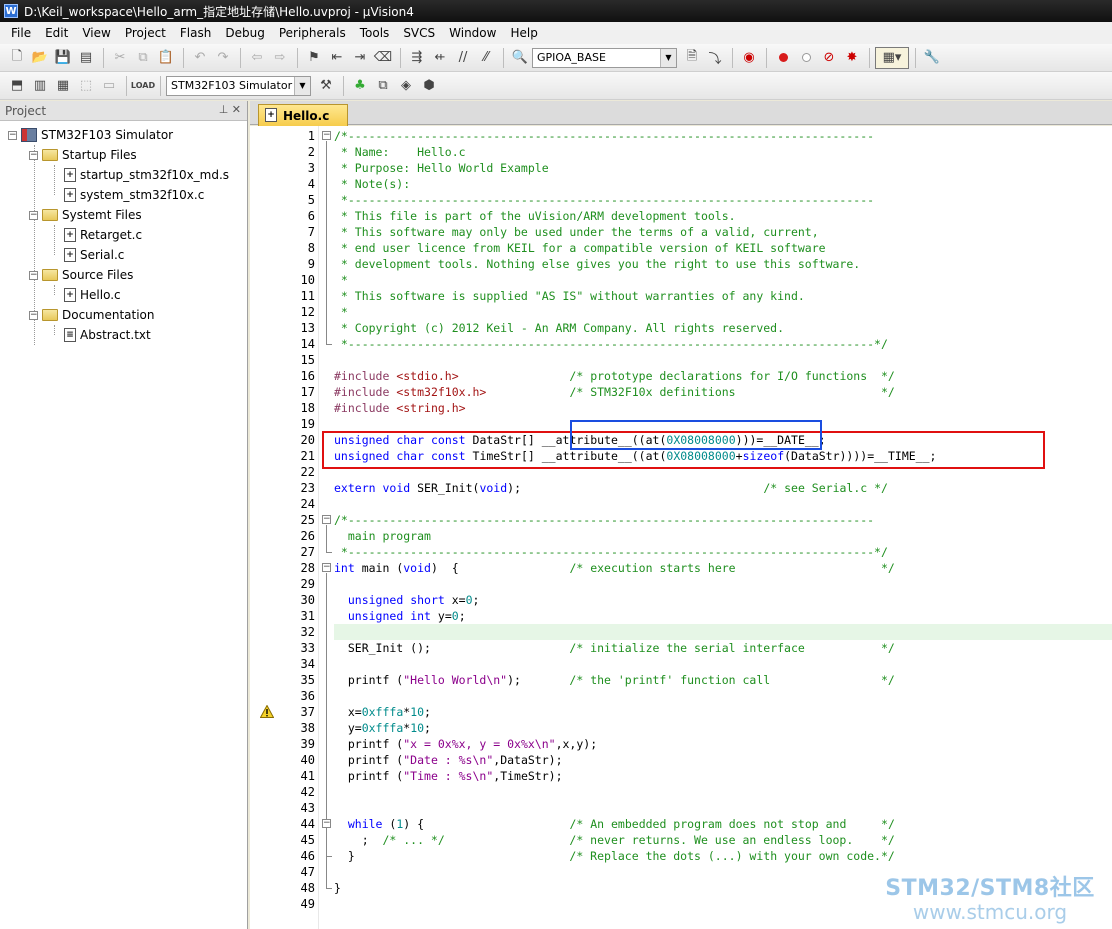 The image size is (1112, 929). What do you see at coordinates (406, 86) in the screenshot?
I see `select-packs-icon: ◈` at bounding box center [406, 86].